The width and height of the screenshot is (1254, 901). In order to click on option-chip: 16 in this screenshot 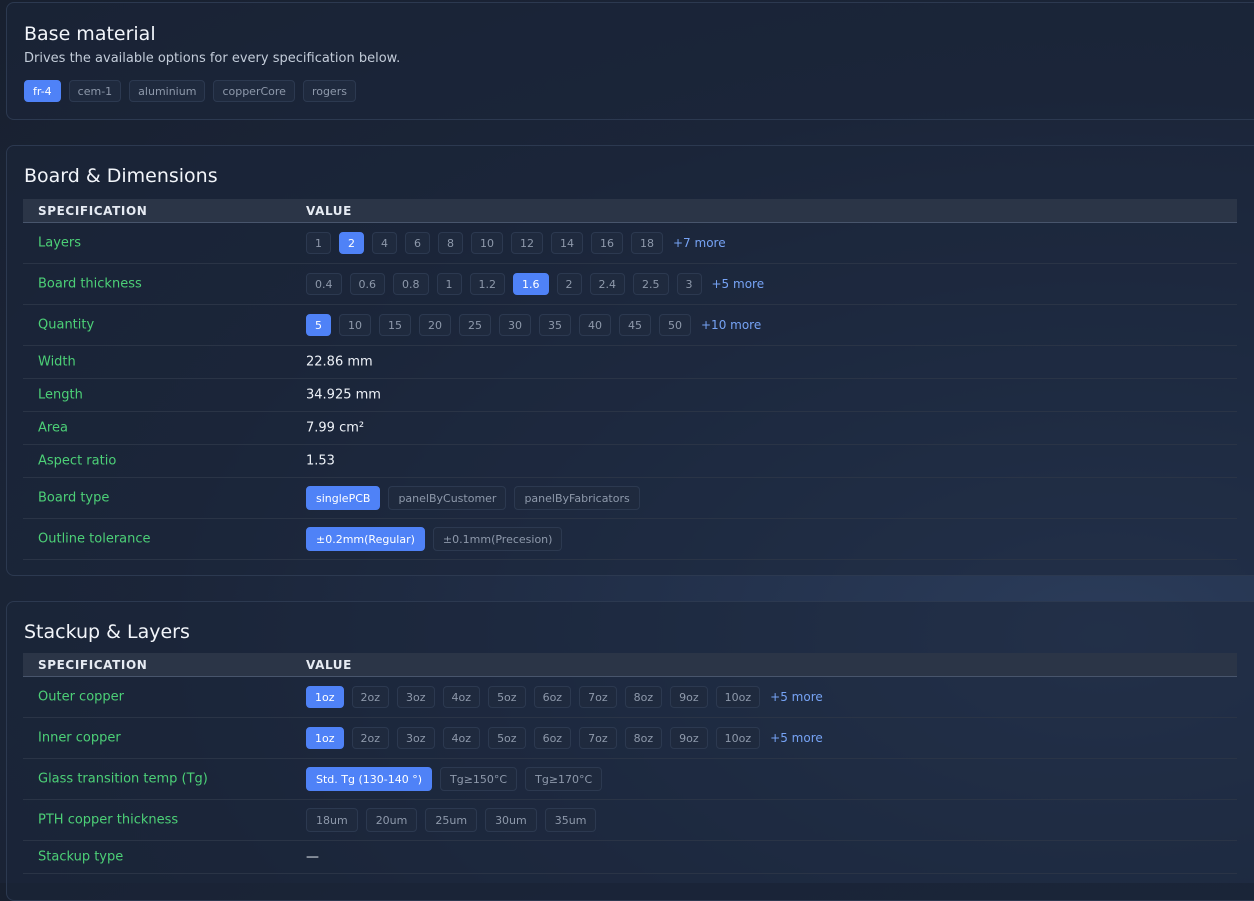, I will do `click(607, 243)`.